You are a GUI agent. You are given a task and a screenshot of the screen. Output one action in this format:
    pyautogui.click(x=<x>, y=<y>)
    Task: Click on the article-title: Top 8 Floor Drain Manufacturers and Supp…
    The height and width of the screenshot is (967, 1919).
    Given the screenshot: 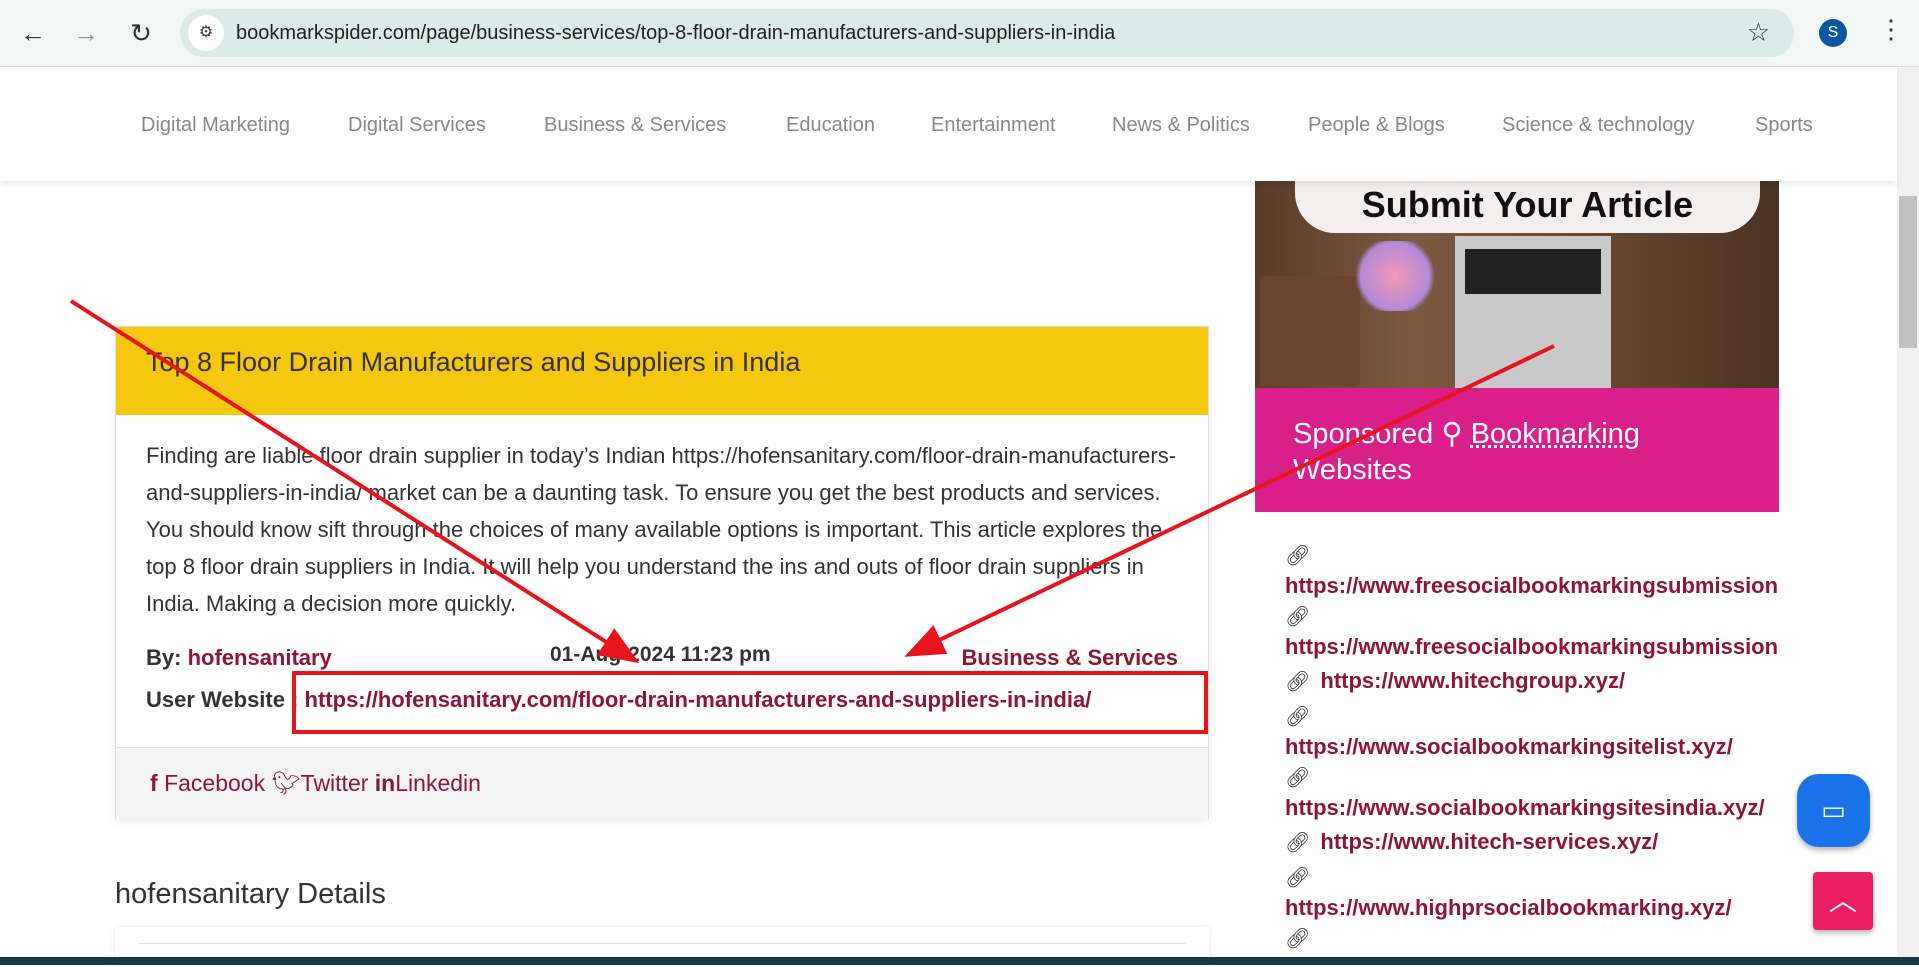 What is the action you would take?
    pyautogui.click(x=662, y=371)
    